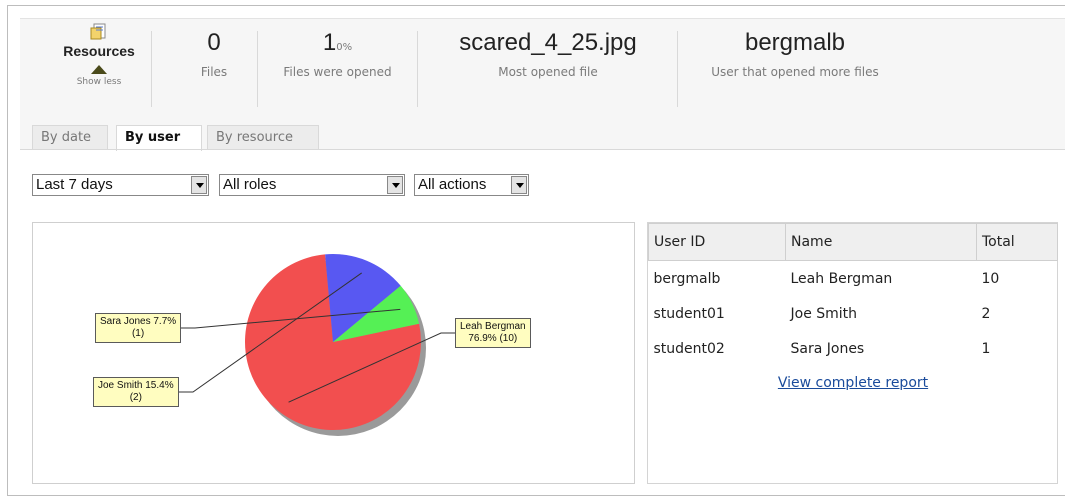 This screenshot has width=1065, height=500. What do you see at coordinates (329, 42) in the screenshot?
I see `opened-count: 1` at bounding box center [329, 42].